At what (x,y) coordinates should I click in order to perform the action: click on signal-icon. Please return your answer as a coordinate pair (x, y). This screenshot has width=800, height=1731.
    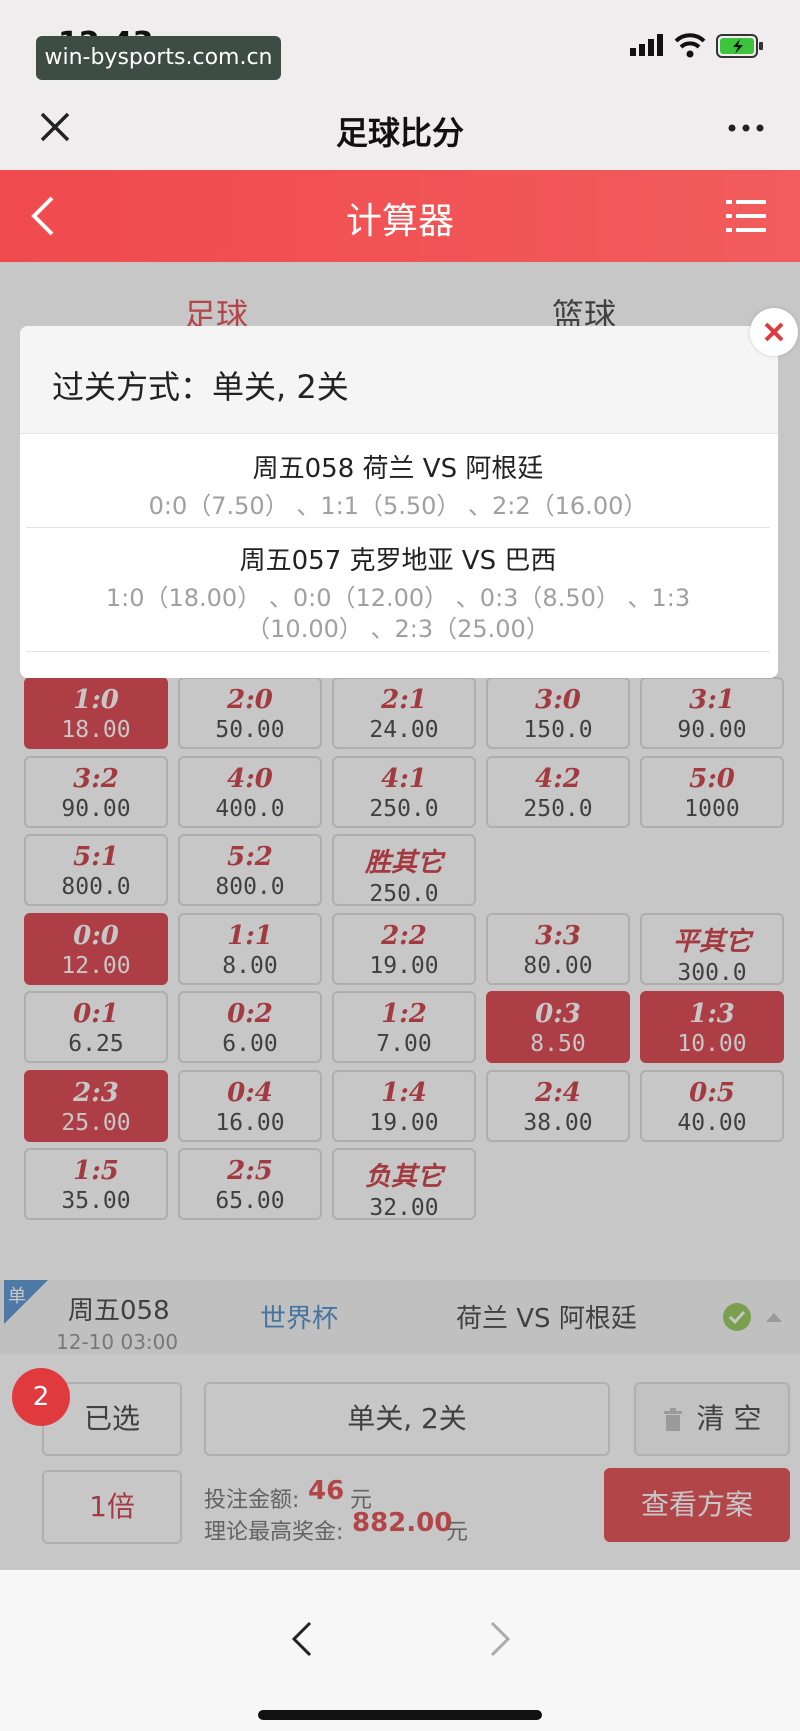
    Looking at the image, I should click on (646, 45).